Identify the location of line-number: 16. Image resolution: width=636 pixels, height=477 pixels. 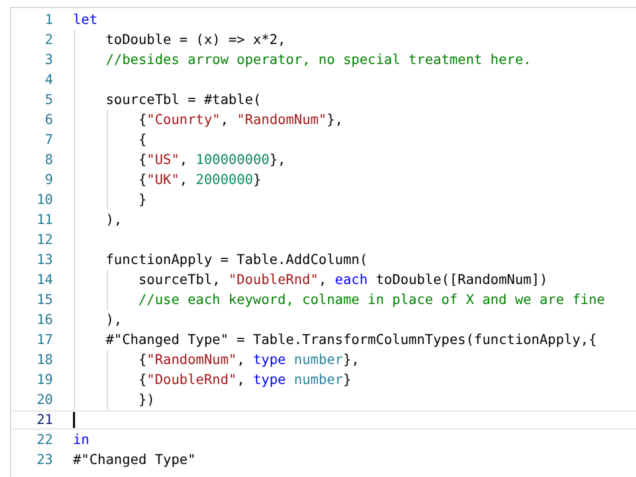
(44, 320).